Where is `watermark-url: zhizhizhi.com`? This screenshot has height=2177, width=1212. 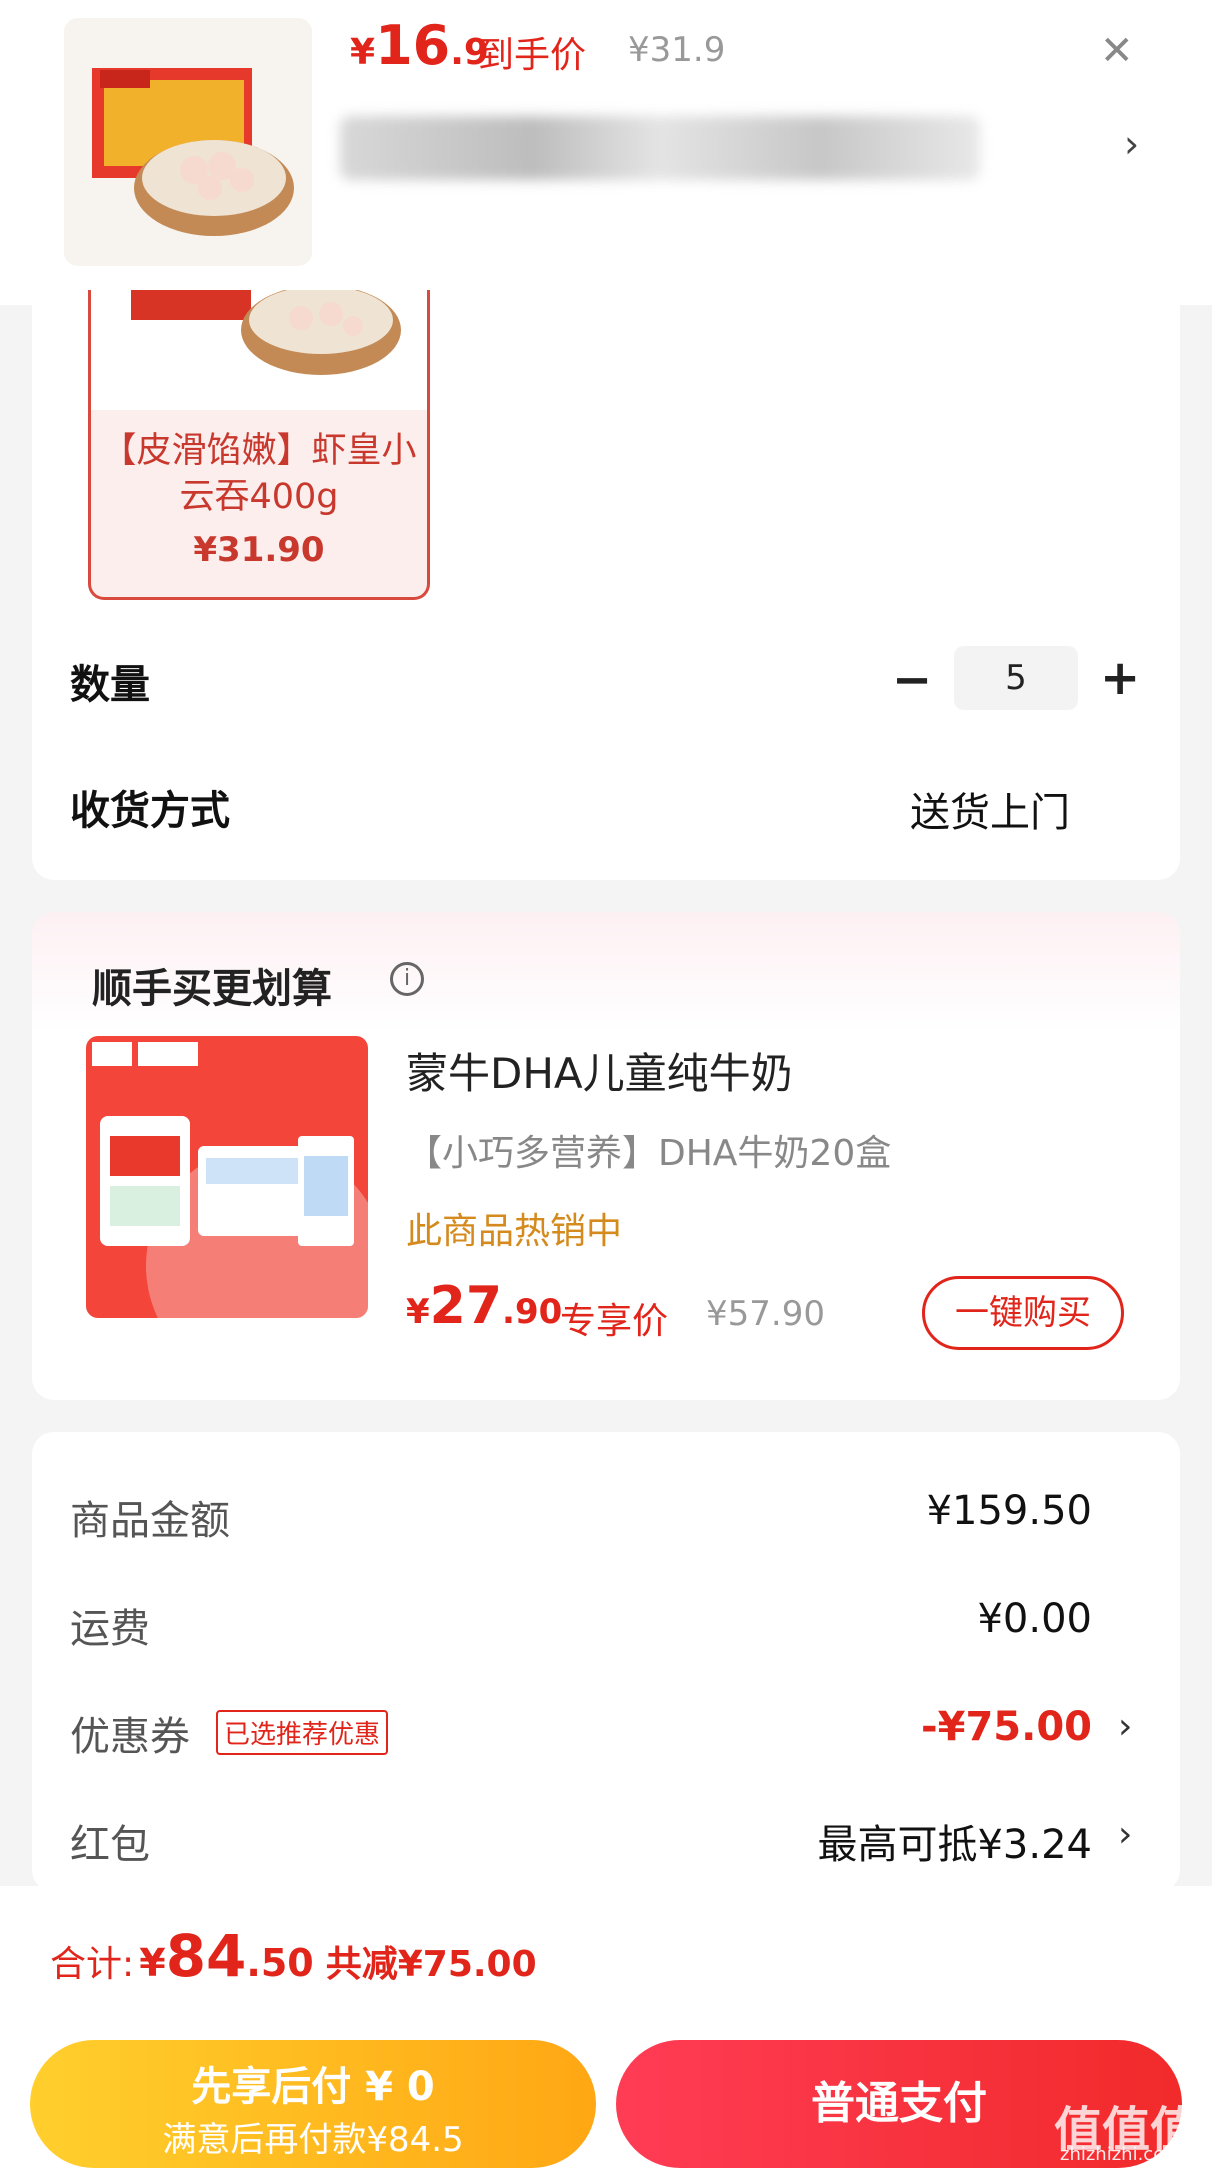
watermark-url: zhizhizhi.com is located at coordinates (1121, 2154).